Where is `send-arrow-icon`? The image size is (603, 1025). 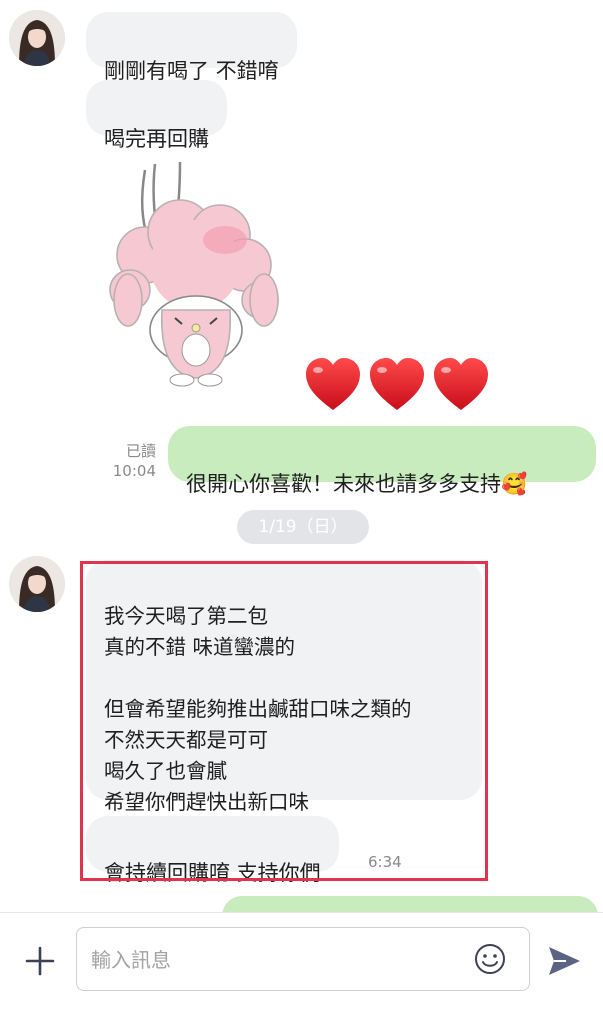 send-arrow-icon is located at coordinates (564, 961).